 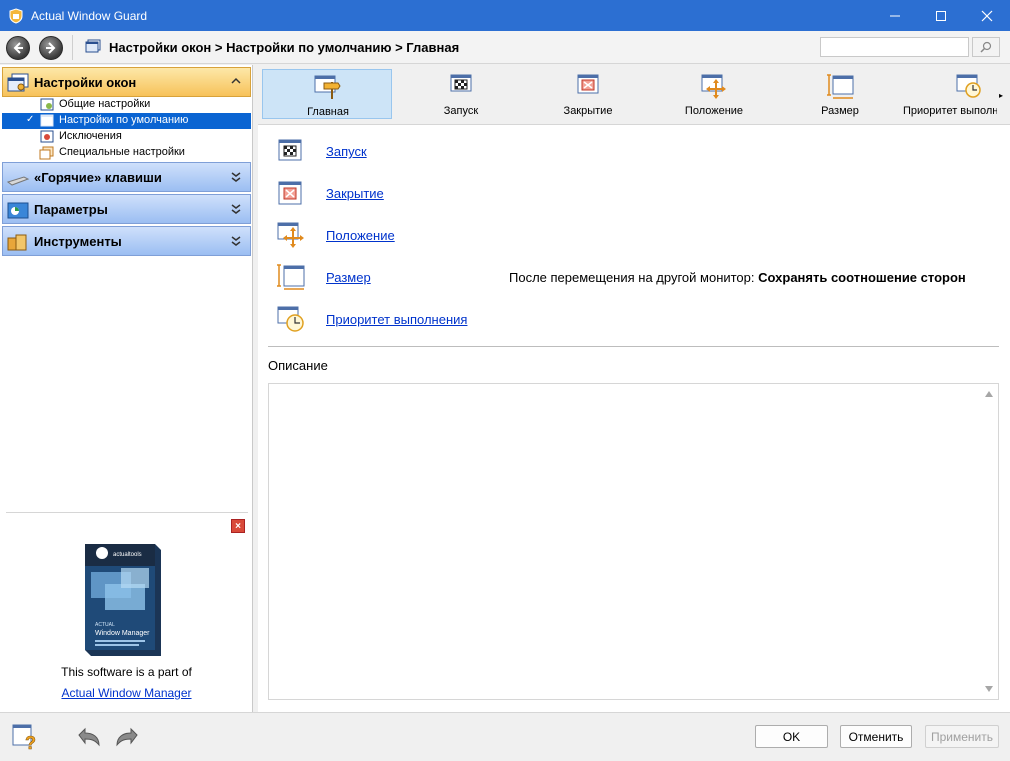 I want to click on tools-icon, so click(x=17, y=242).